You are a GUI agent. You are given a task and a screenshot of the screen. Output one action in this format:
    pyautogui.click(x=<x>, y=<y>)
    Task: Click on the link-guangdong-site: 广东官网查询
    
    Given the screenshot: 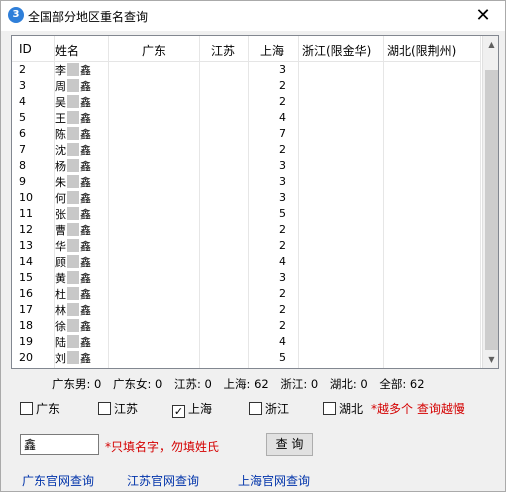 What is the action you would take?
    pyautogui.click(x=58, y=480)
    